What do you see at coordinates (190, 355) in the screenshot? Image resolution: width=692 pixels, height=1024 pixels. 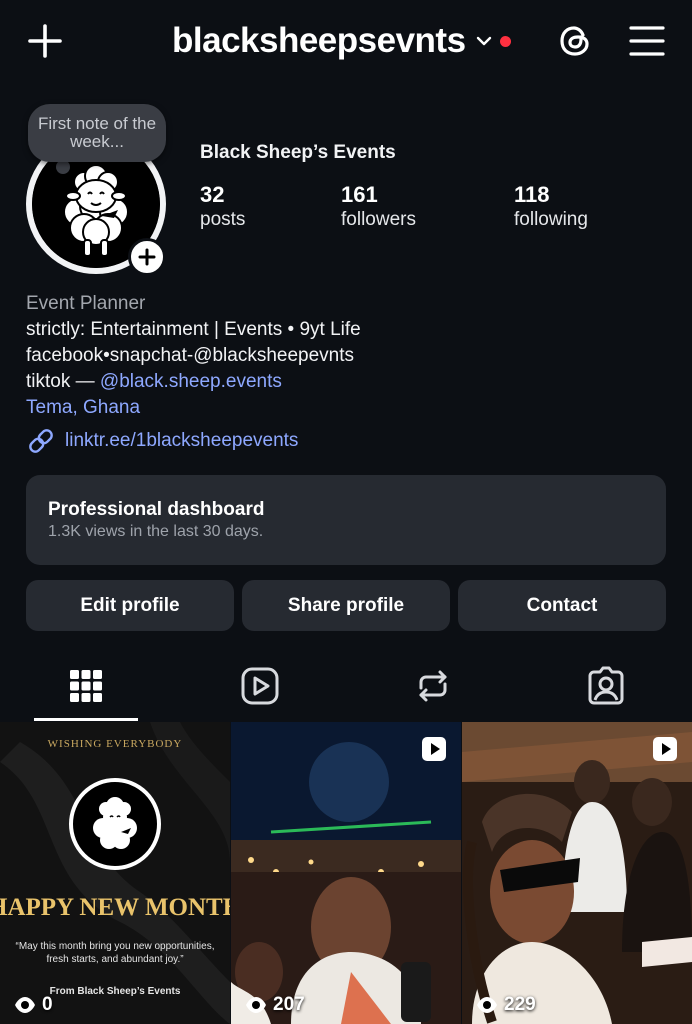 I see `bio-line: facebook•snapchat-@blacksheepevnts` at bounding box center [190, 355].